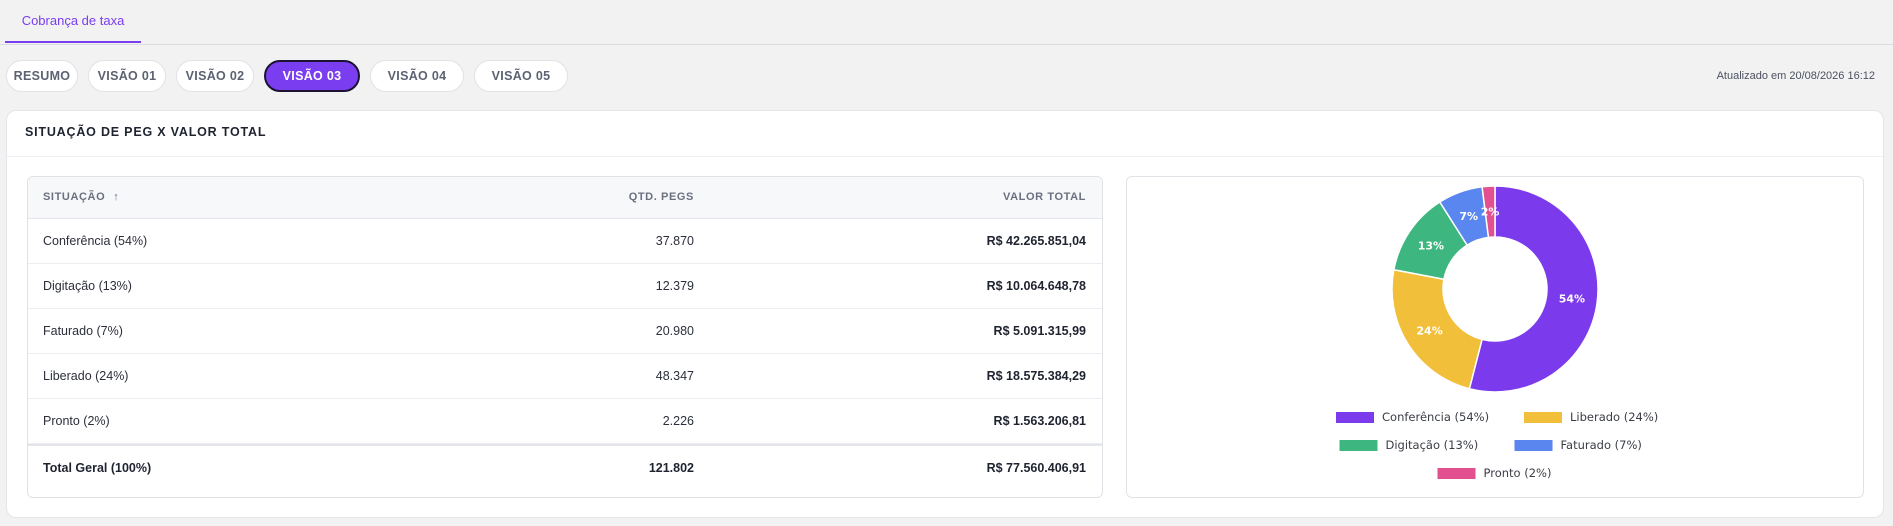 The width and height of the screenshot is (1893, 526). I want to click on table-header: SITUAÇÃO ↑ QTD. PEGS VALOR TOTAL, so click(565, 198).